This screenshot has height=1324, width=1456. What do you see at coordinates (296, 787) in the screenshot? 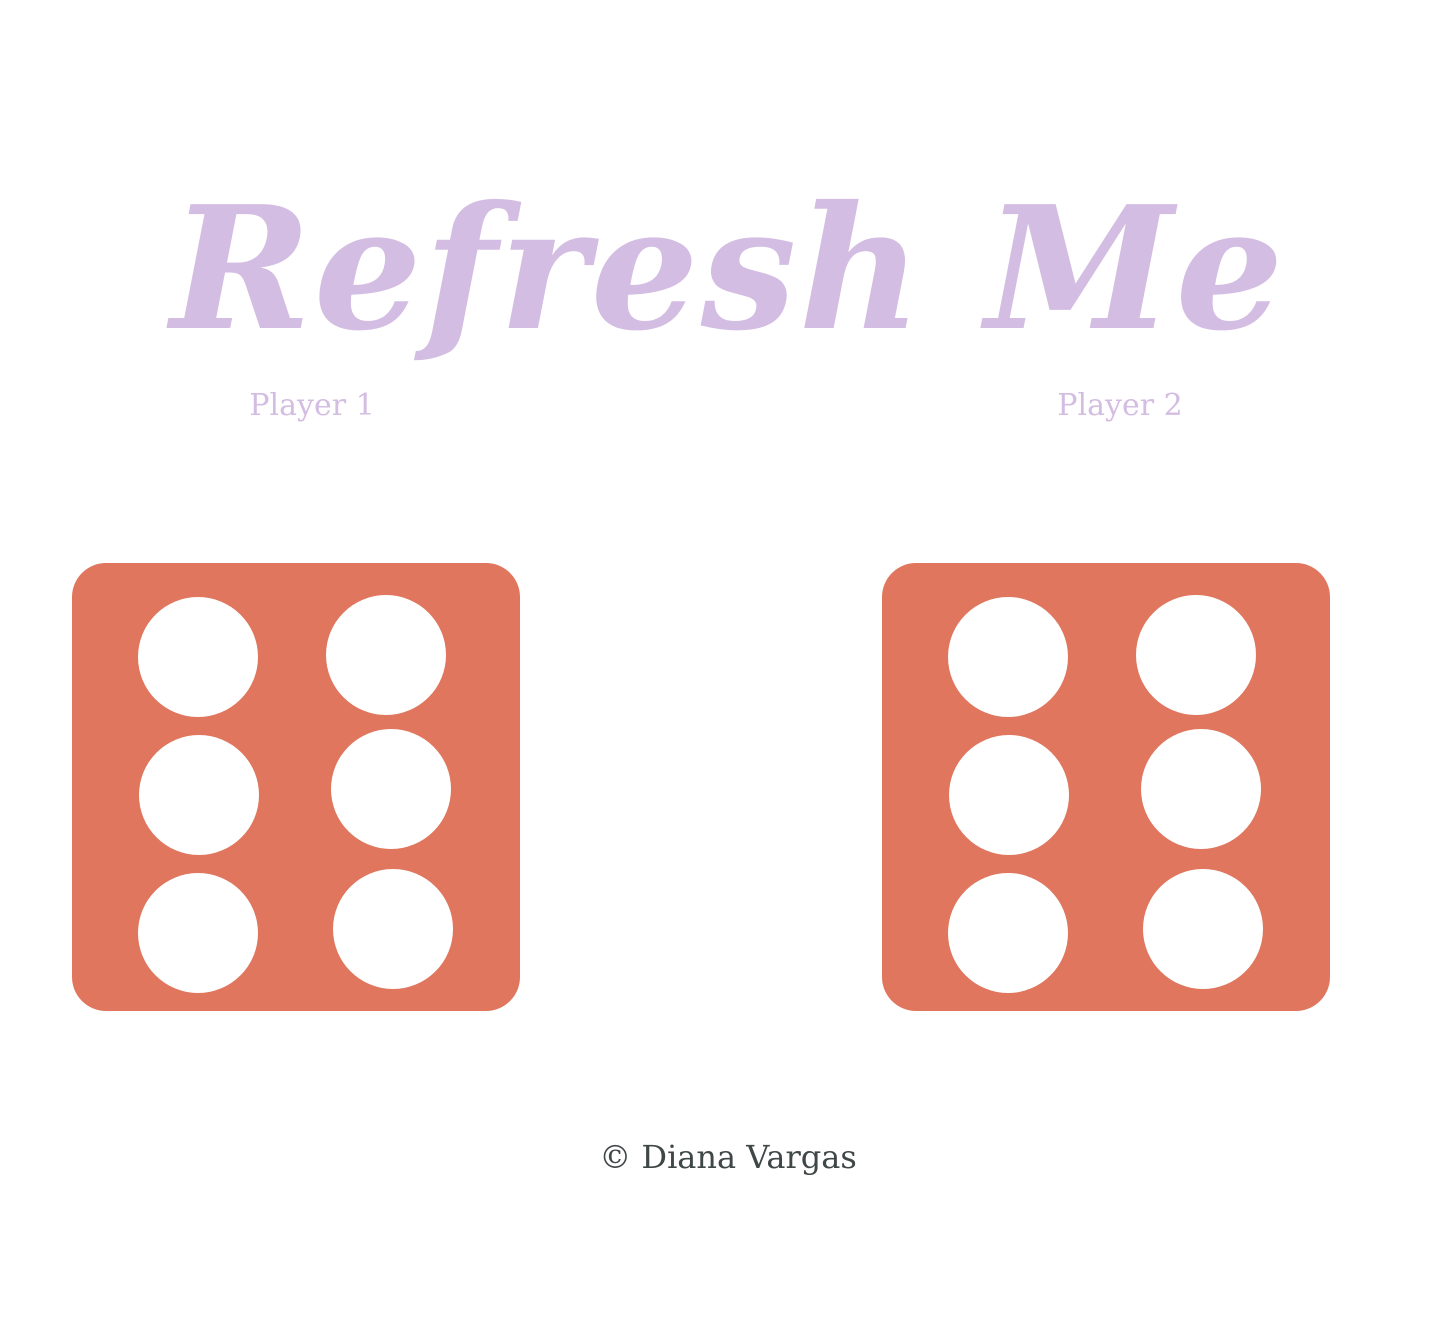
I see `player-1-die` at bounding box center [296, 787].